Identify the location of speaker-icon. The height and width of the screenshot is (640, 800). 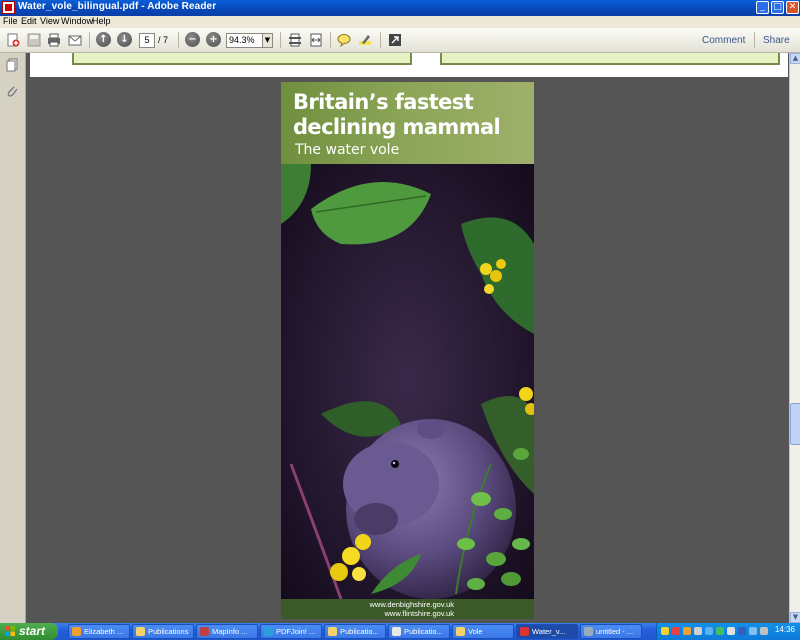
(764, 631).